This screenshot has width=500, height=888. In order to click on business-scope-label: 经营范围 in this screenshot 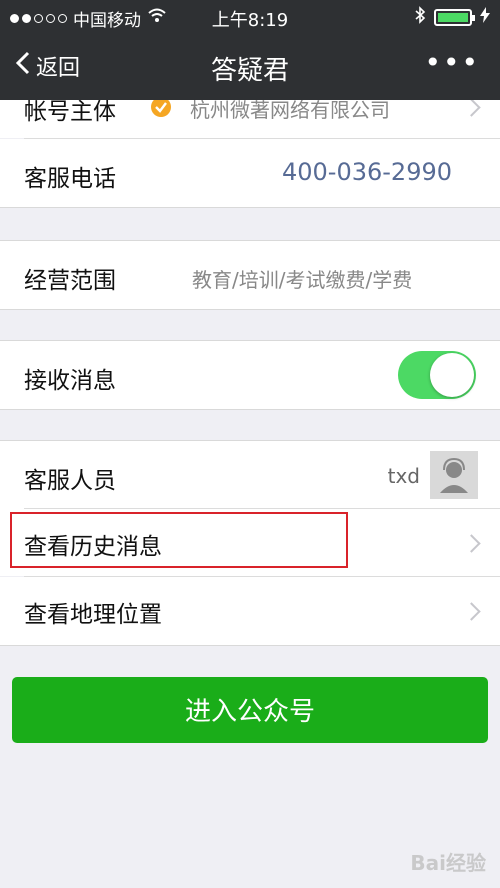, I will do `click(70, 281)`.